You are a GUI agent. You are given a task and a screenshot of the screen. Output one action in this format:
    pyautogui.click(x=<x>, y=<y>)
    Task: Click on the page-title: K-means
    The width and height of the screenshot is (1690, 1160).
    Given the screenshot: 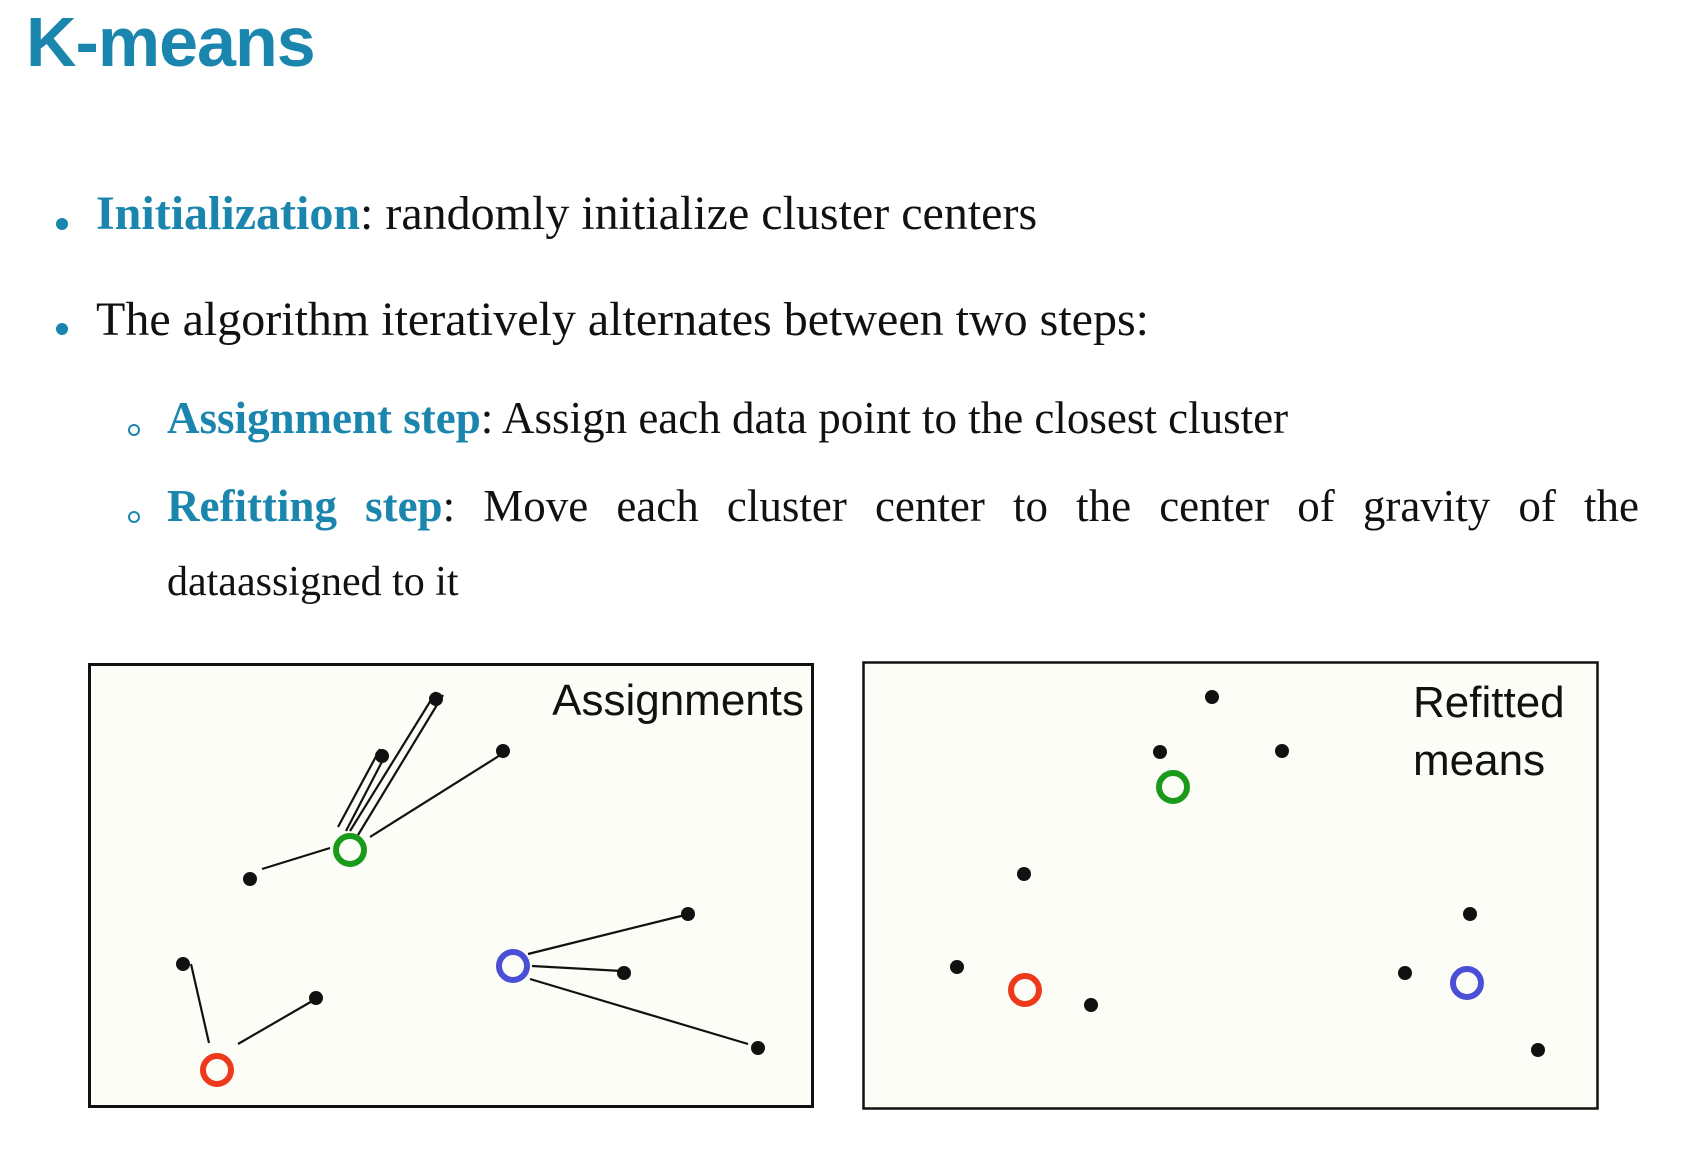 What is the action you would take?
    pyautogui.click(x=171, y=42)
    